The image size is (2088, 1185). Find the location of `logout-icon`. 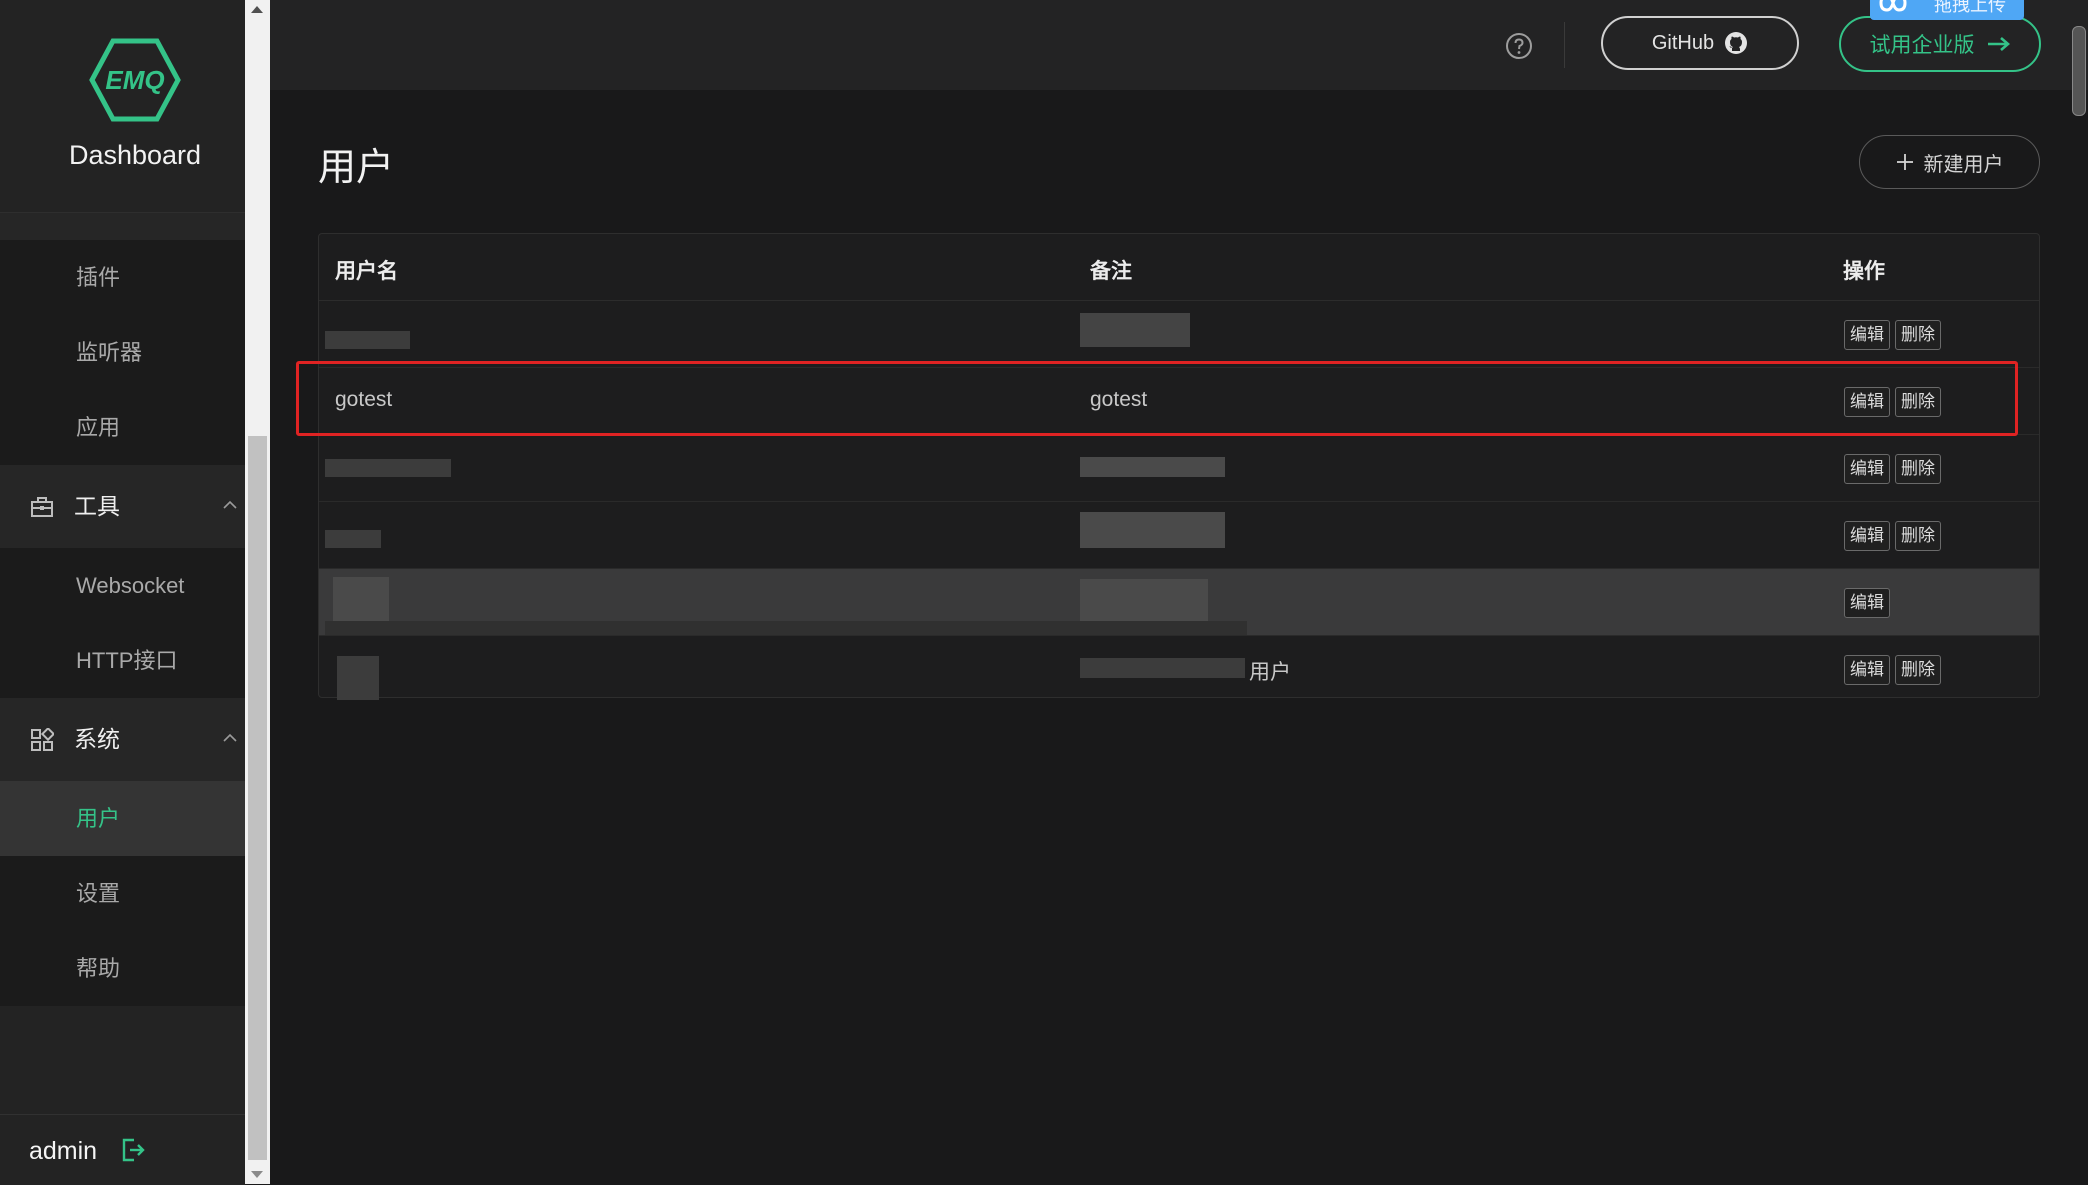

logout-icon is located at coordinates (133, 1150).